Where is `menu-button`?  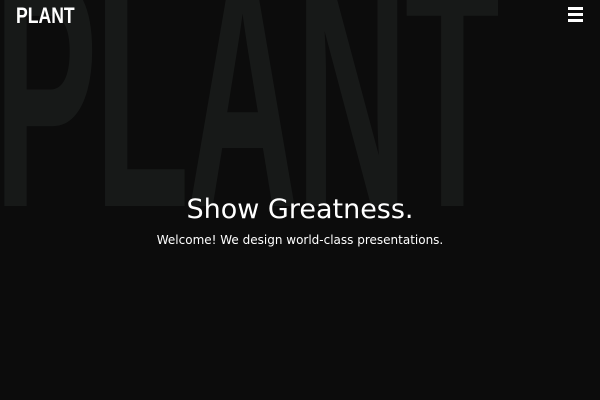
menu-button is located at coordinates (576, 15).